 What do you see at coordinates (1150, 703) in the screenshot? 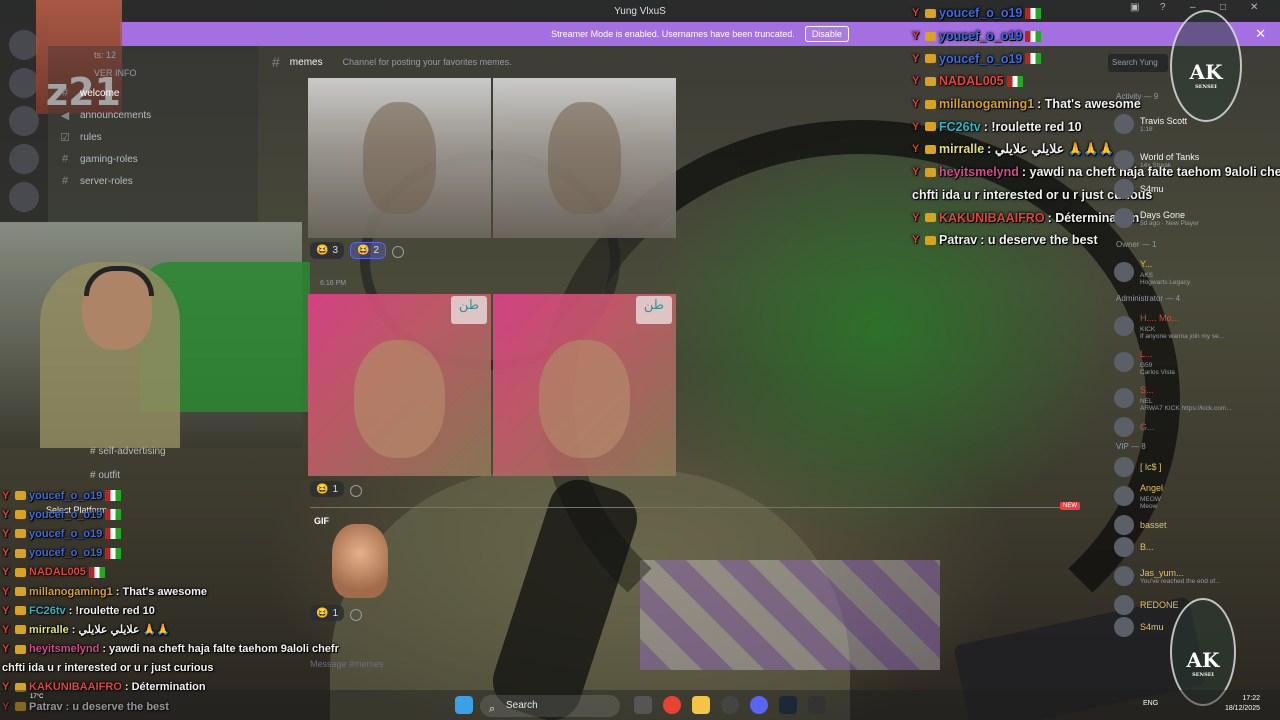
I see `language-indicator: ENG` at bounding box center [1150, 703].